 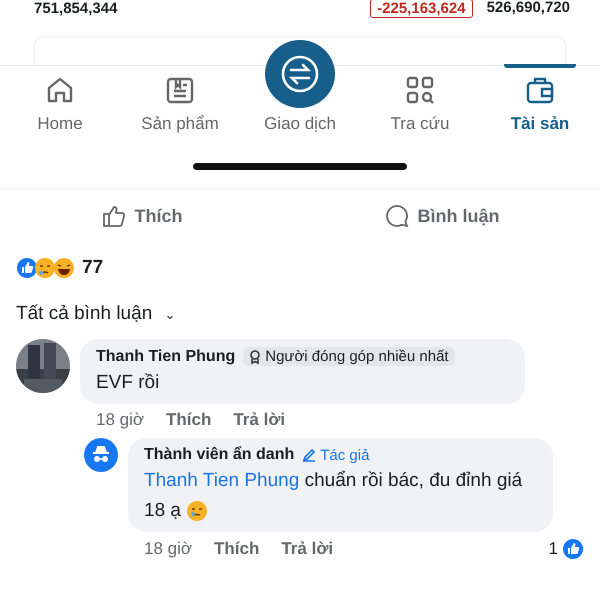 What do you see at coordinates (334, 496) in the screenshot?
I see `comment-text: Thanh Tien Phung chuẩn rồi bác, đu đỉnh giá 18 ạ` at bounding box center [334, 496].